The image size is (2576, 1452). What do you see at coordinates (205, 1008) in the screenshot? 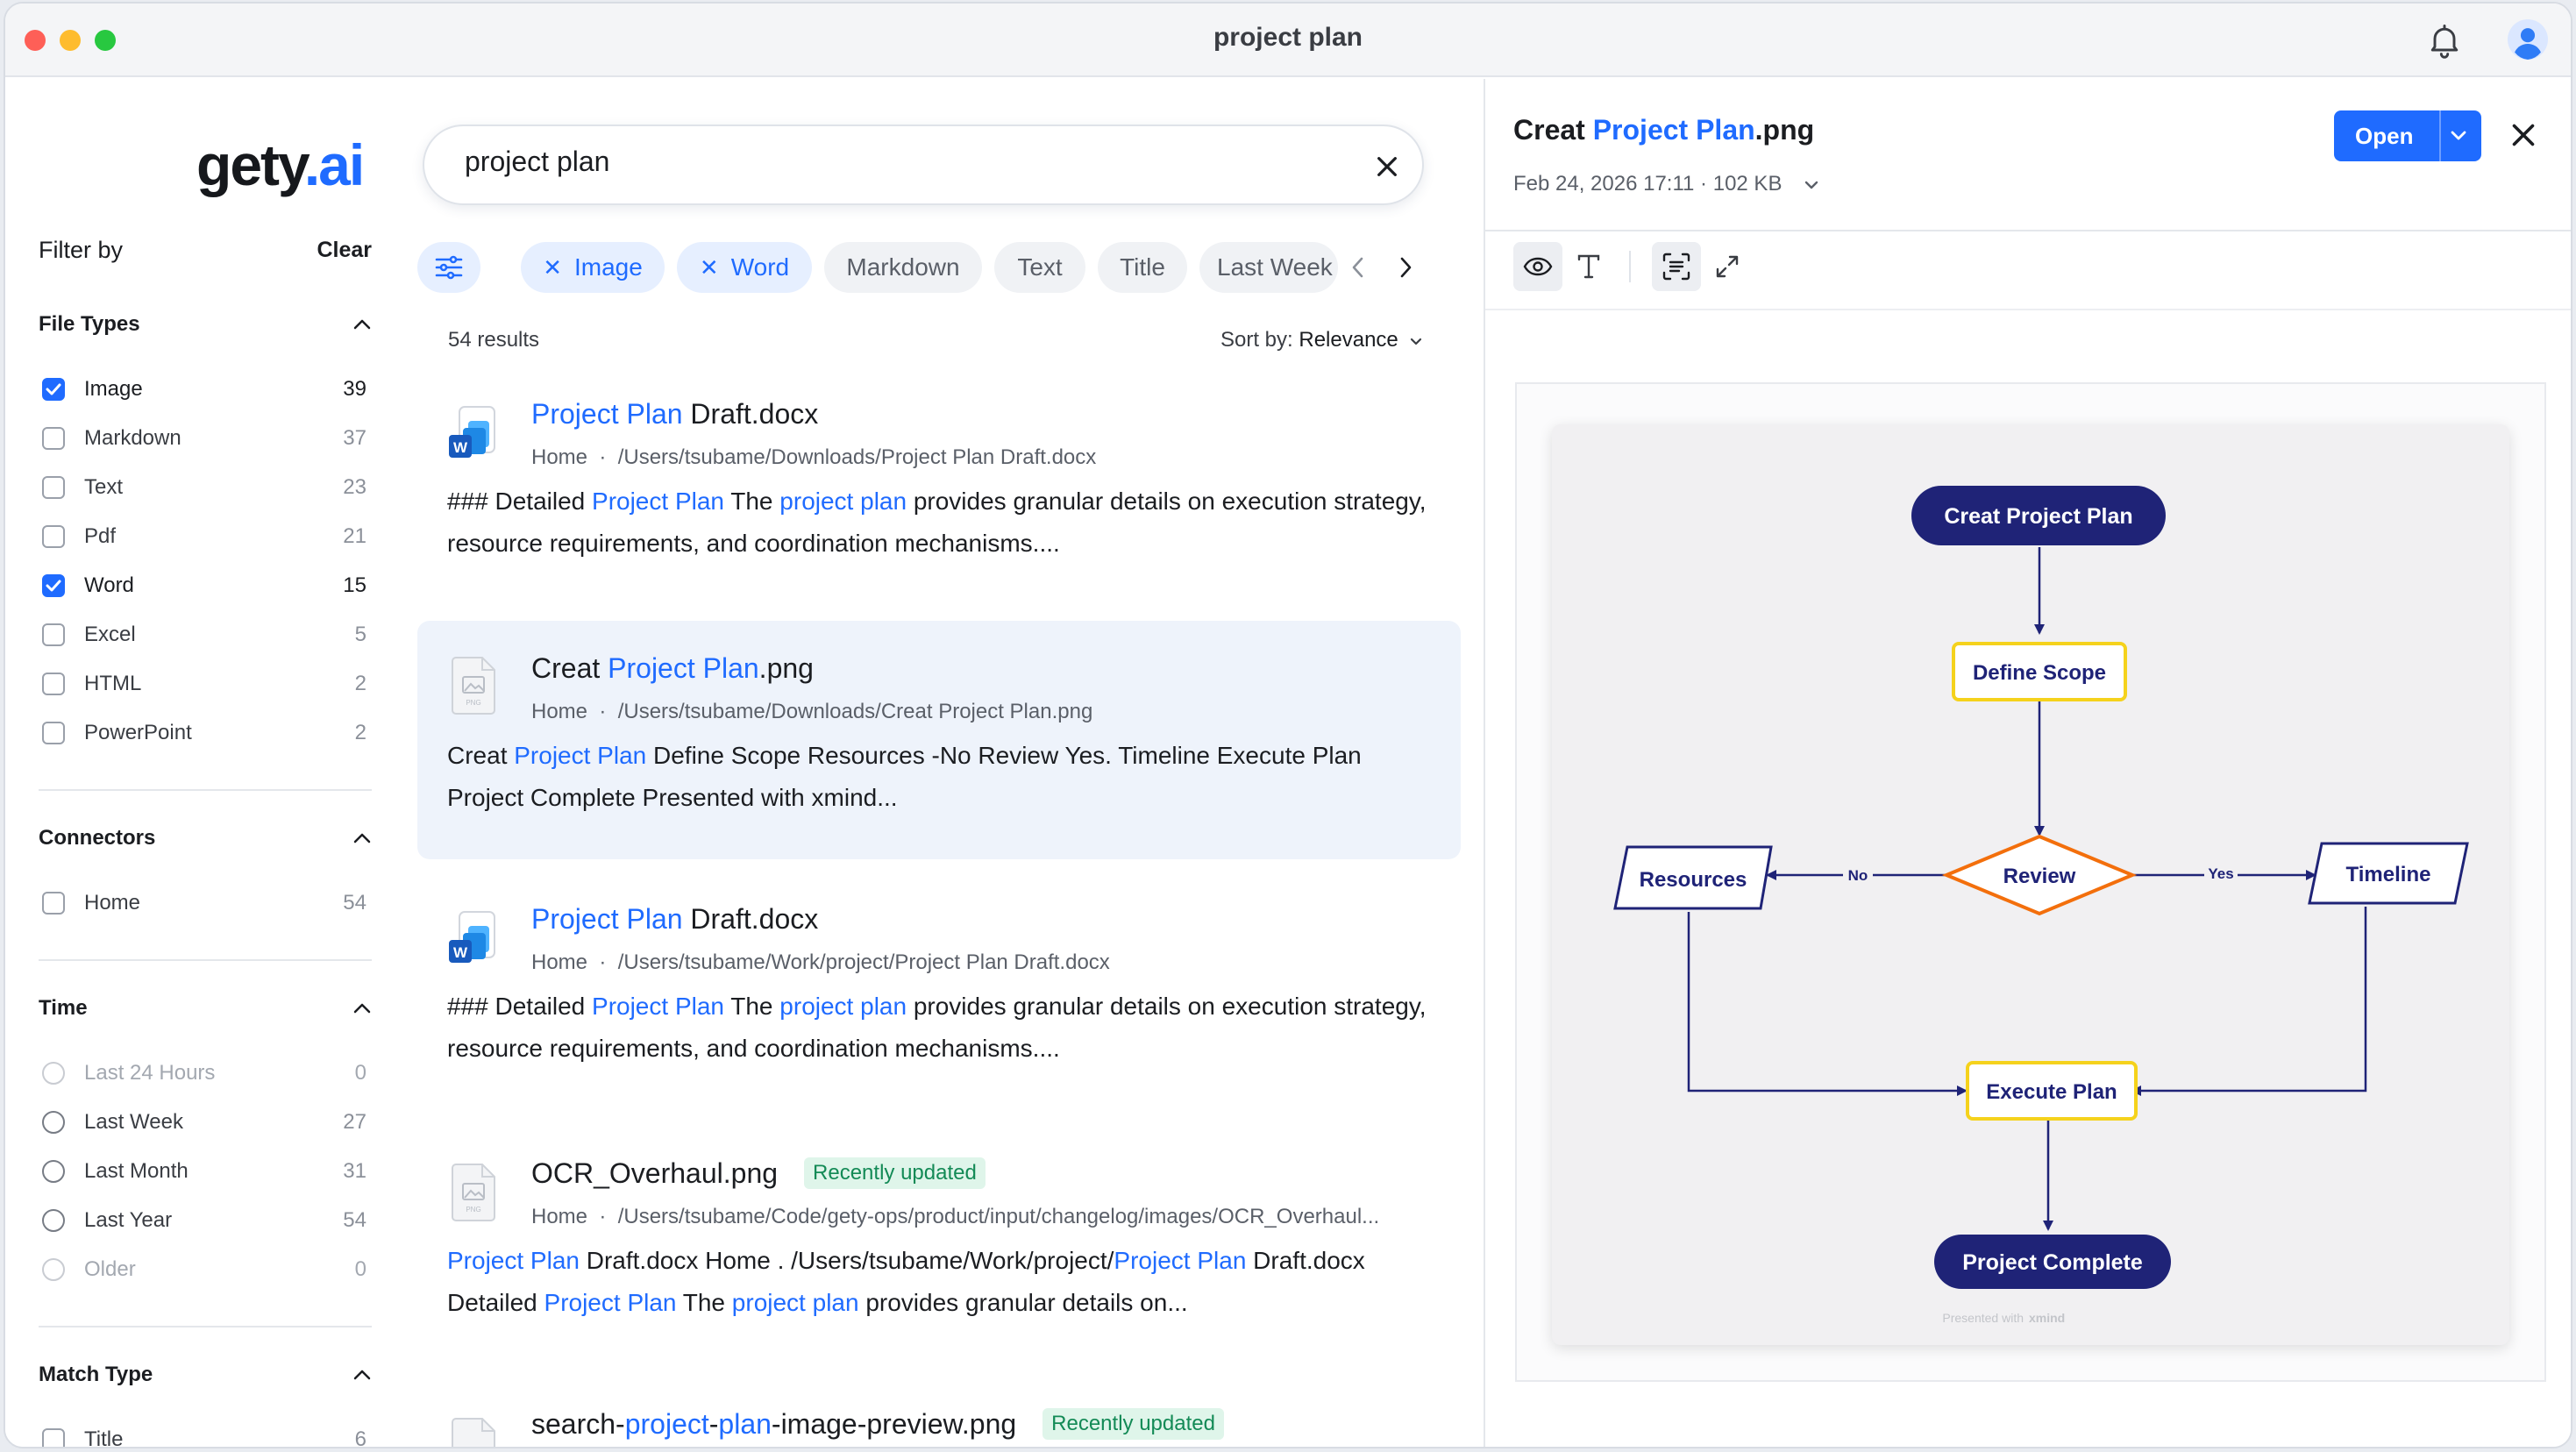
I see `time-header: Time` at bounding box center [205, 1008].